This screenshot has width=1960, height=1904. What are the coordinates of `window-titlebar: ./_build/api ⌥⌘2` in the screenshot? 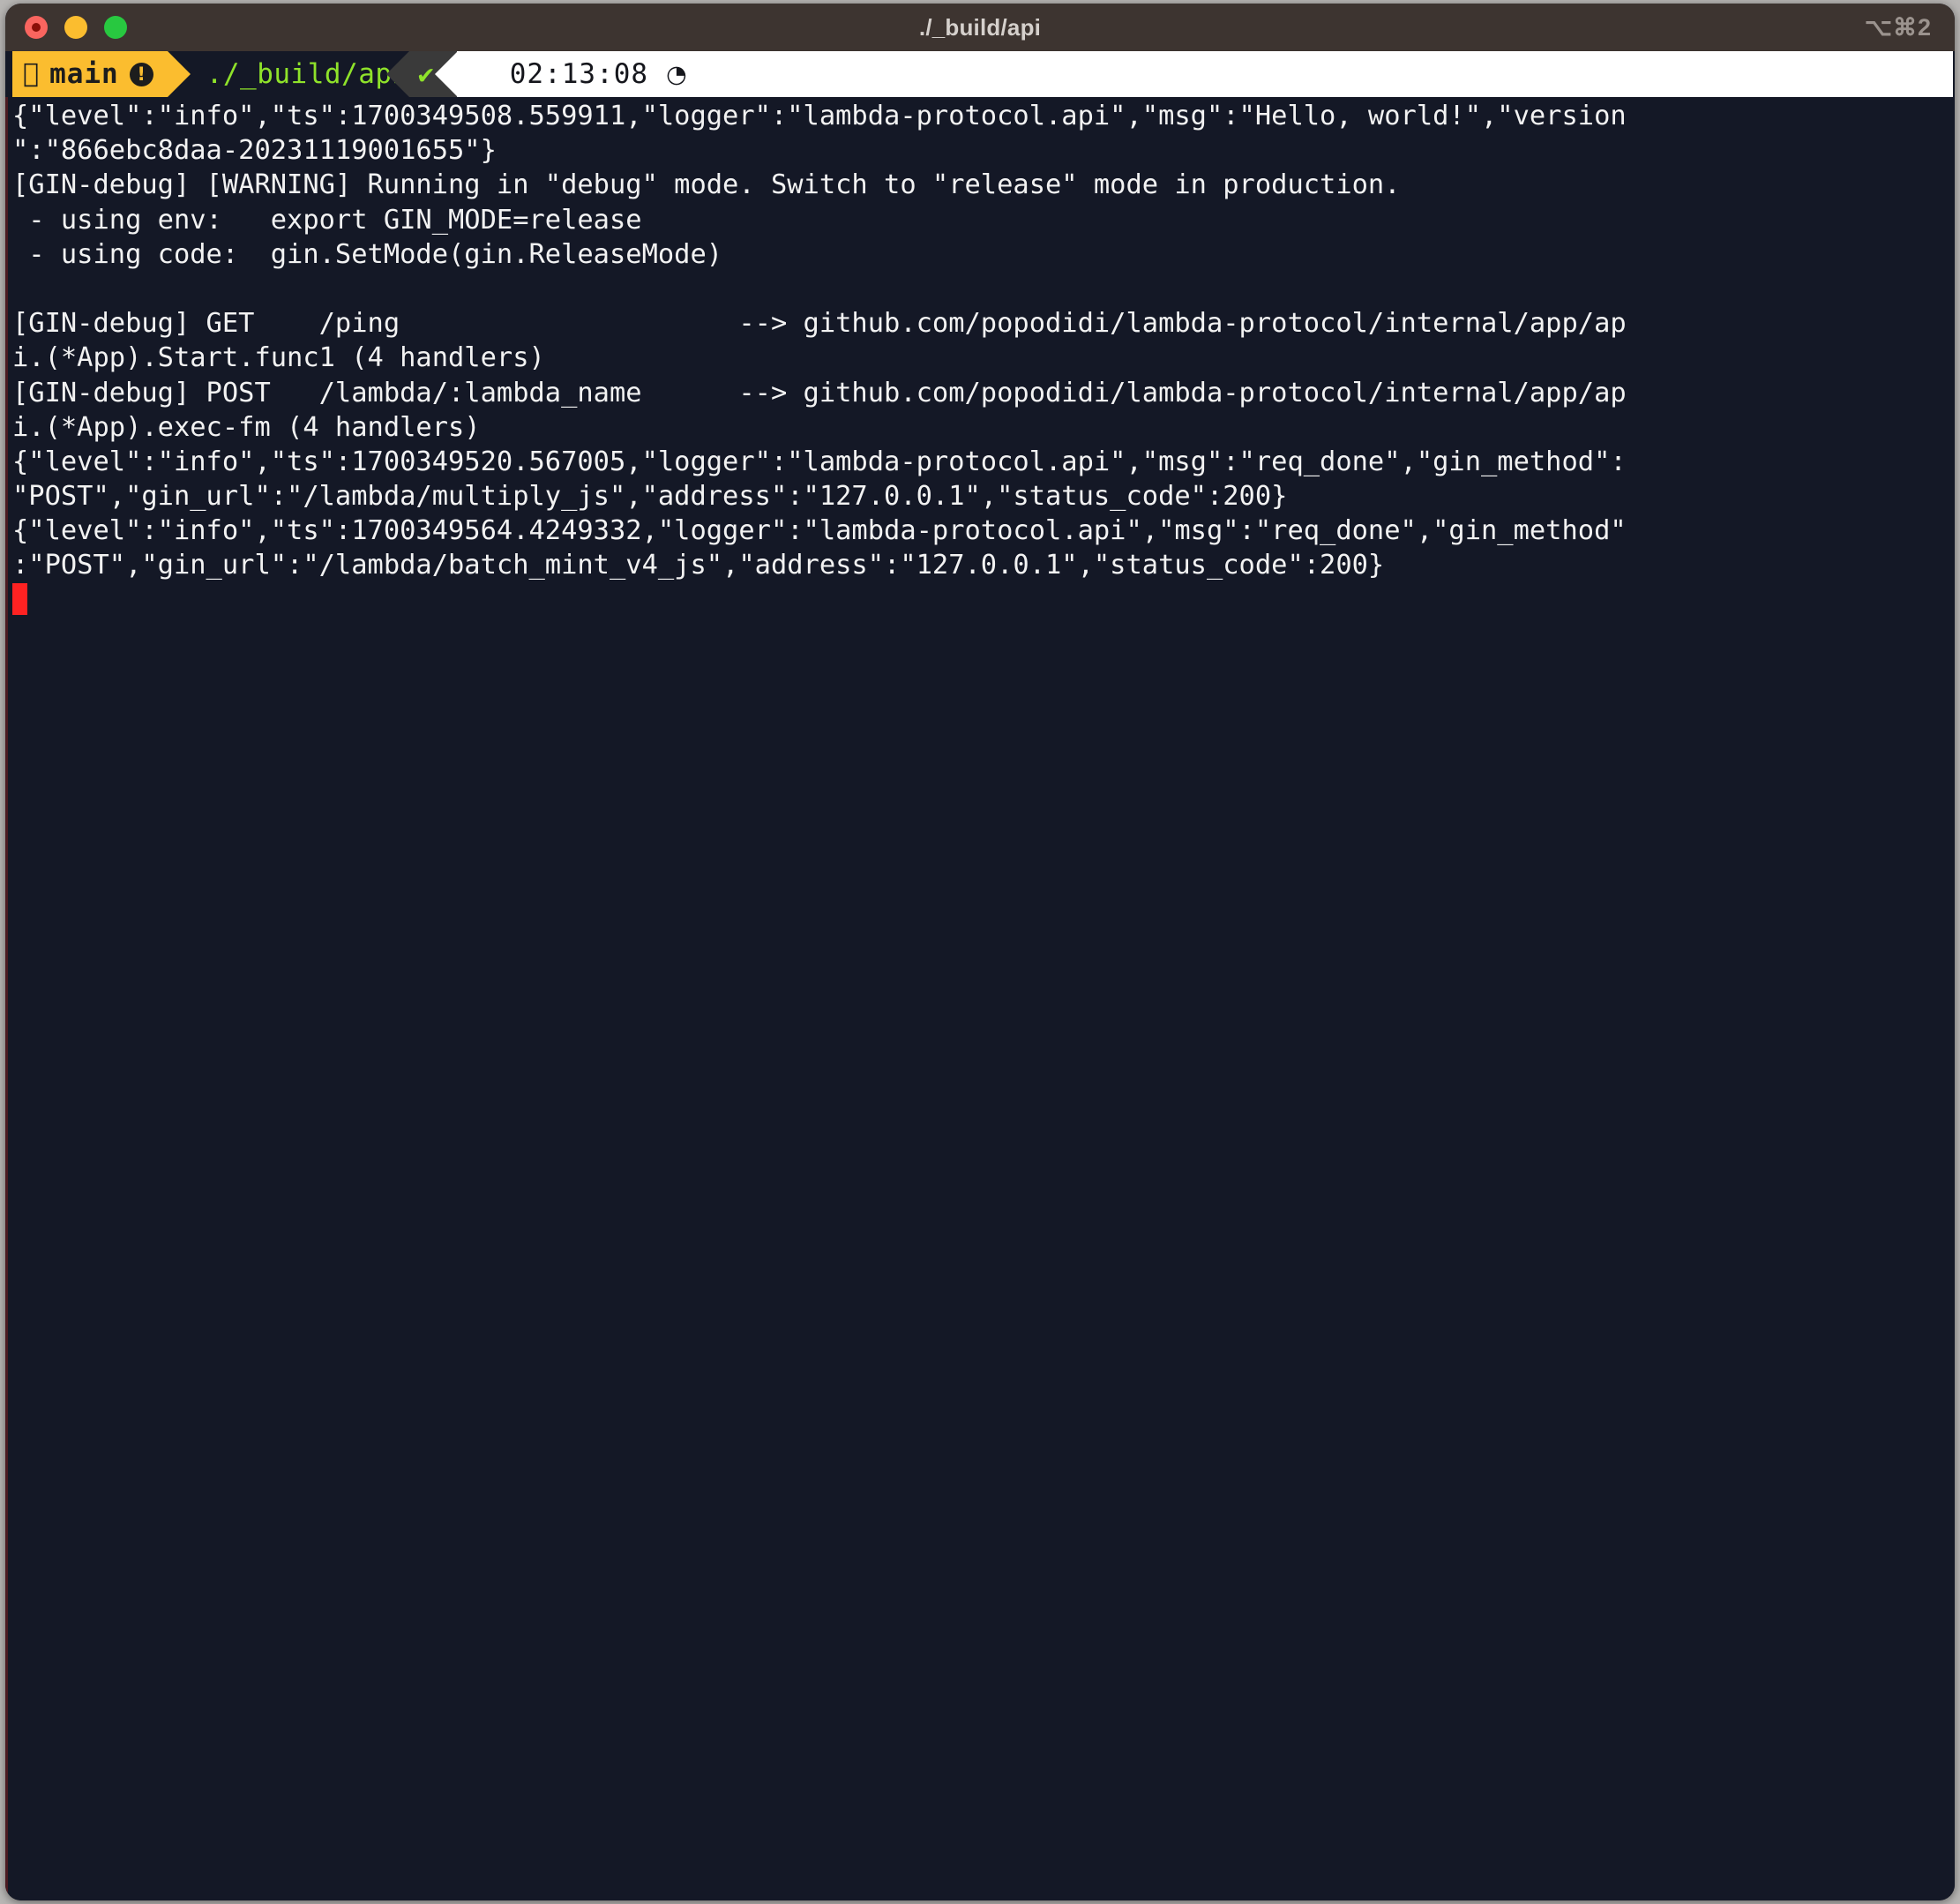 It's located at (980, 27).